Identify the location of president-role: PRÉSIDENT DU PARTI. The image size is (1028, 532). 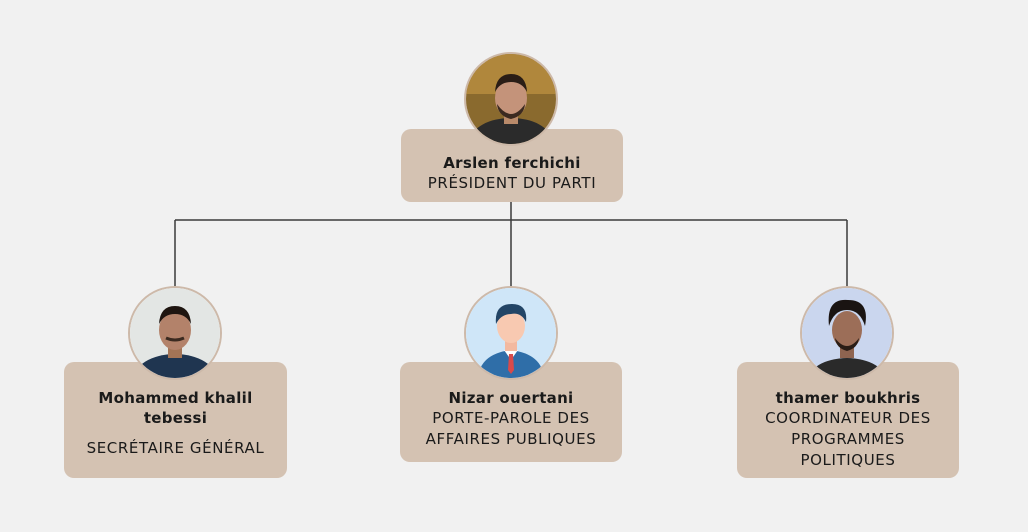
(512, 183).